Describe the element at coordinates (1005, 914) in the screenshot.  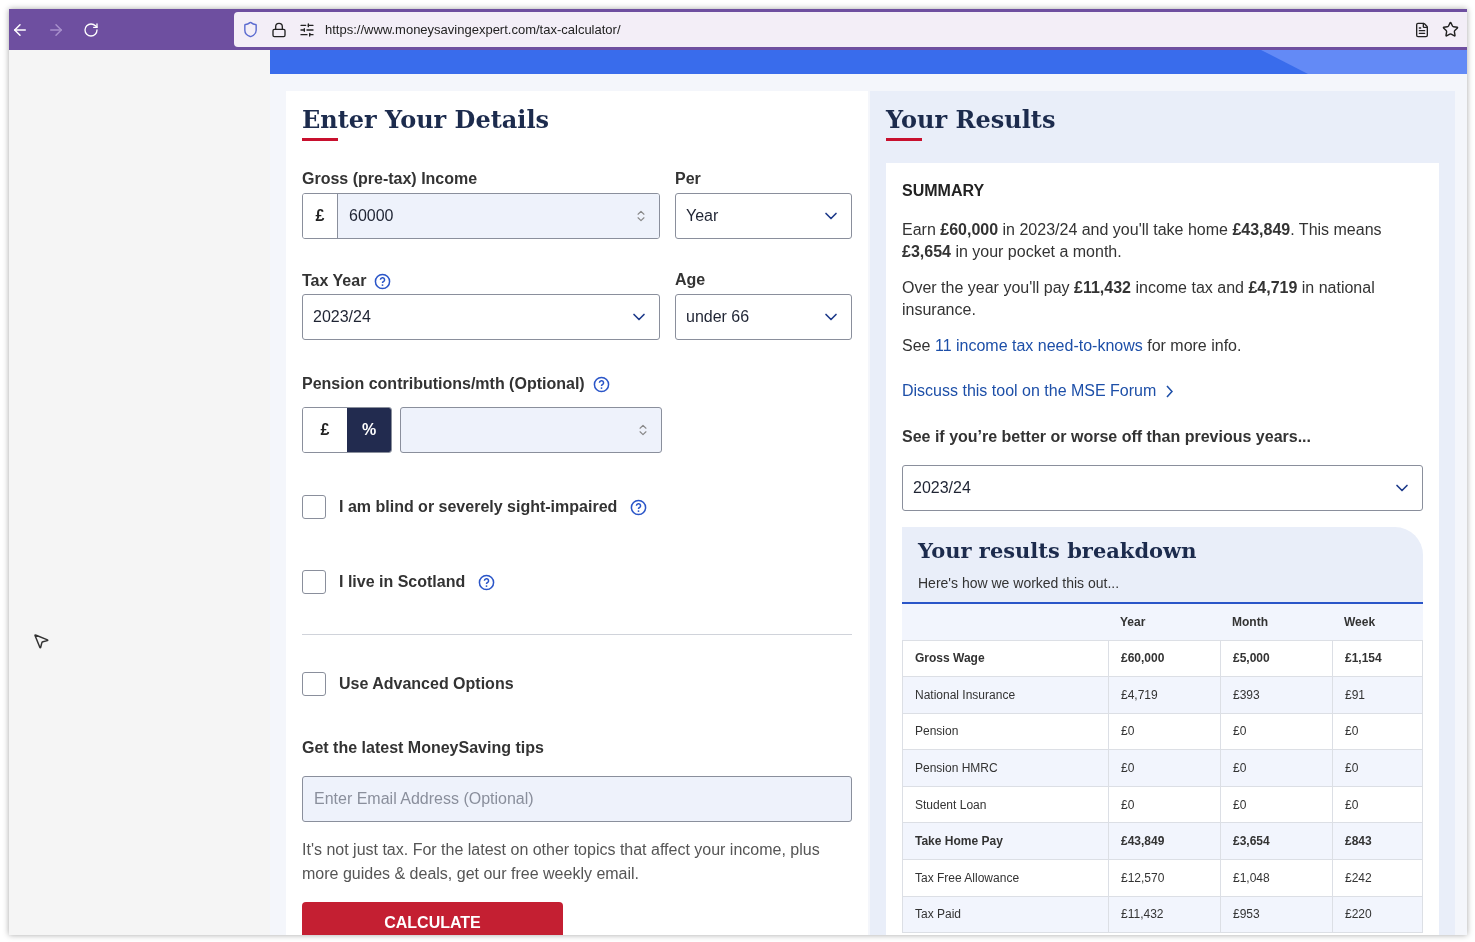
I see `table-cell: Tax Paid` at that location.